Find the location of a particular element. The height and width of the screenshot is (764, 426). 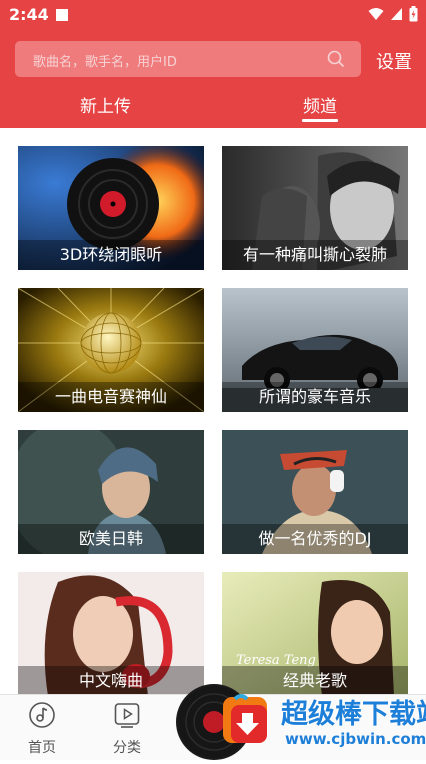

wifi-icon is located at coordinates (376, 14).